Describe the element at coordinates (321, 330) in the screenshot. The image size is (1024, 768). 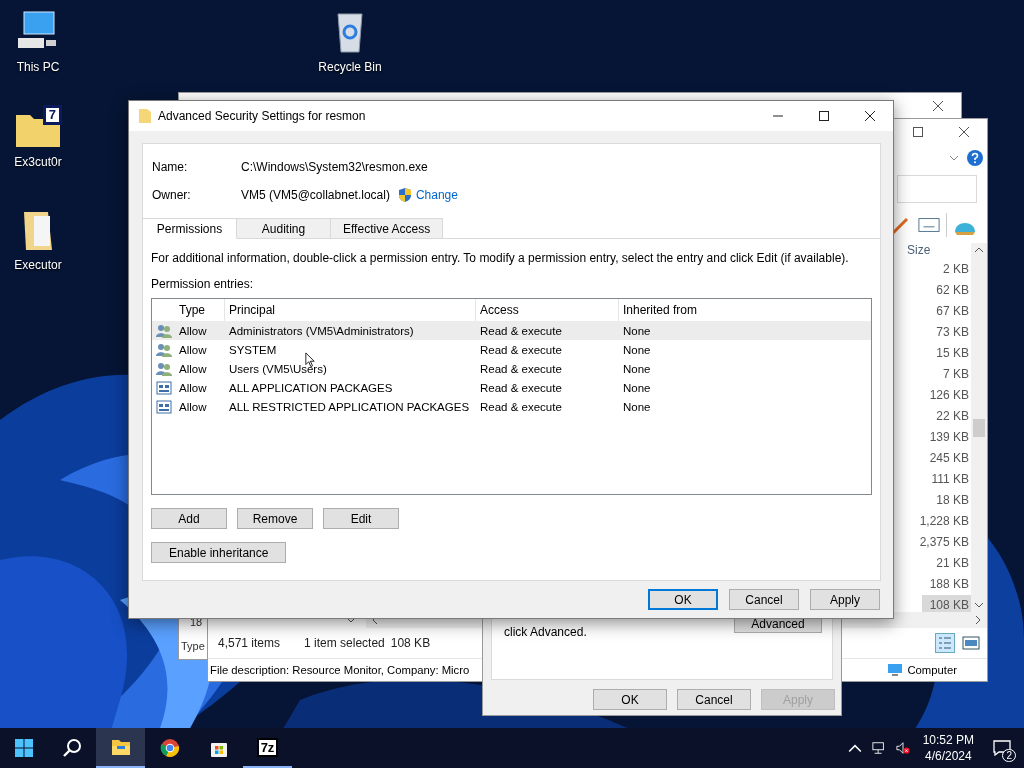
I see `table-cell: Administrators (VM5\Administrators)` at that location.